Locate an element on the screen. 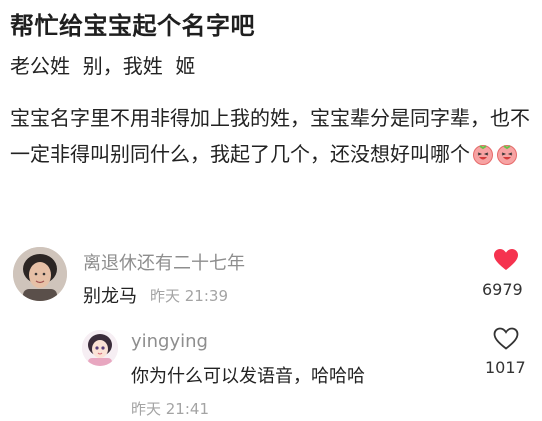  like-count: 6979 is located at coordinates (502, 289).